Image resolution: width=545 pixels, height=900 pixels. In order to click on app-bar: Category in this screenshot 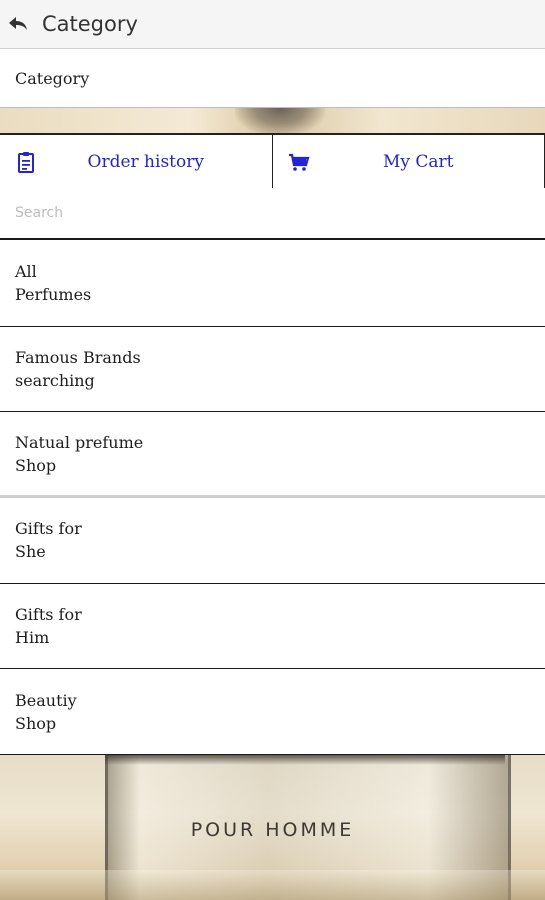, I will do `click(272, 24)`.